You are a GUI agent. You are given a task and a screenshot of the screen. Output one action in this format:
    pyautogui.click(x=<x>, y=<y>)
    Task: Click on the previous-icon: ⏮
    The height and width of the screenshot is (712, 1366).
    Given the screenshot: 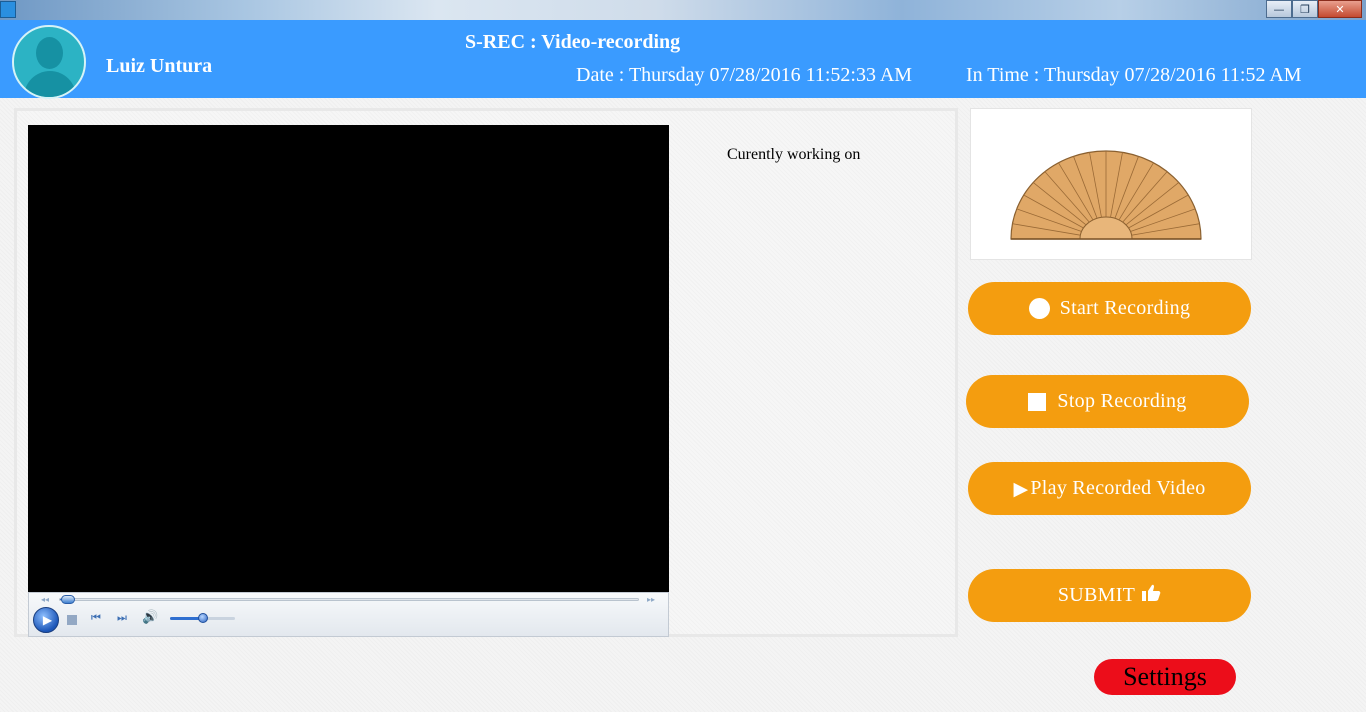 What is the action you would take?
    pyautogui.click(x=96, y=618)
    